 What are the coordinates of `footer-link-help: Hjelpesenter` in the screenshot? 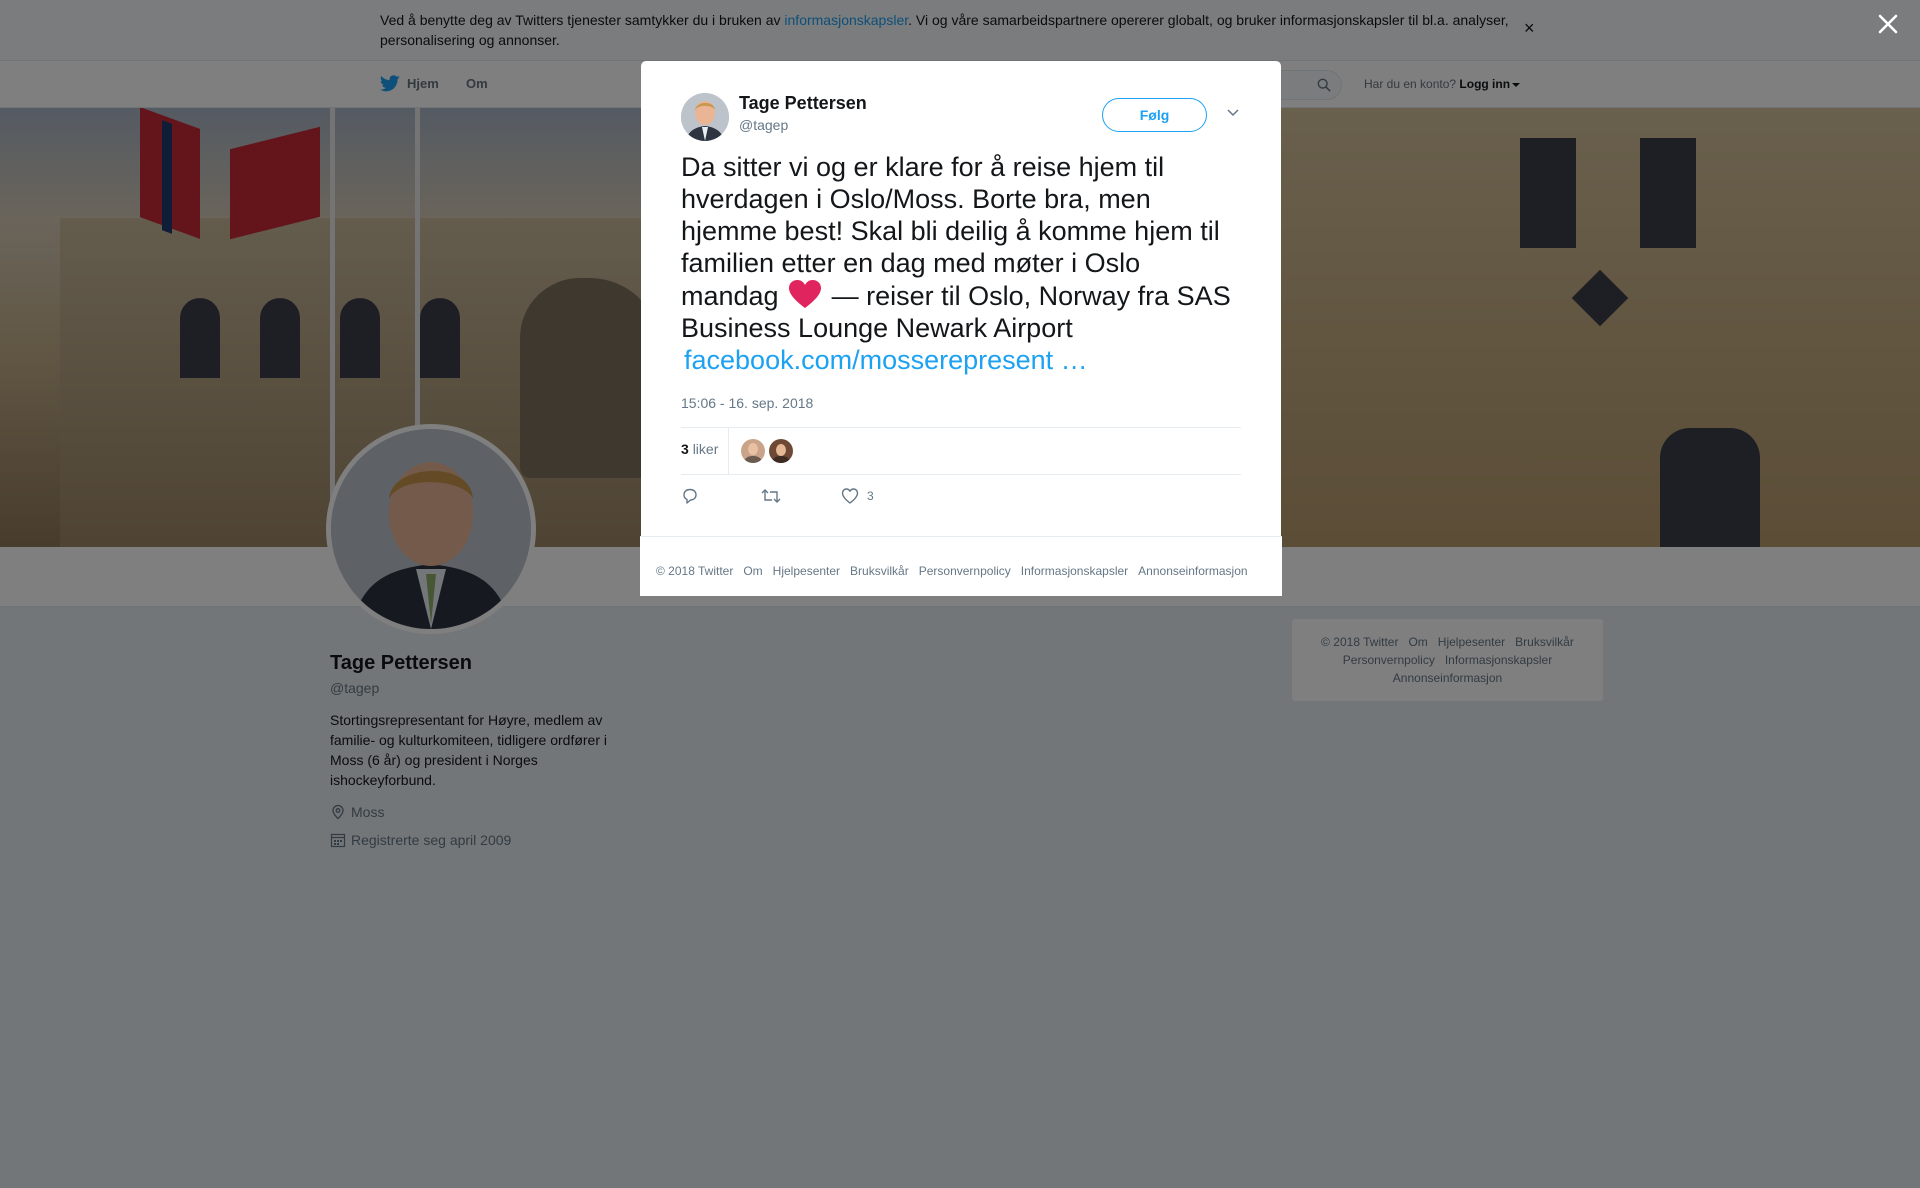 It's located at (806, 571).